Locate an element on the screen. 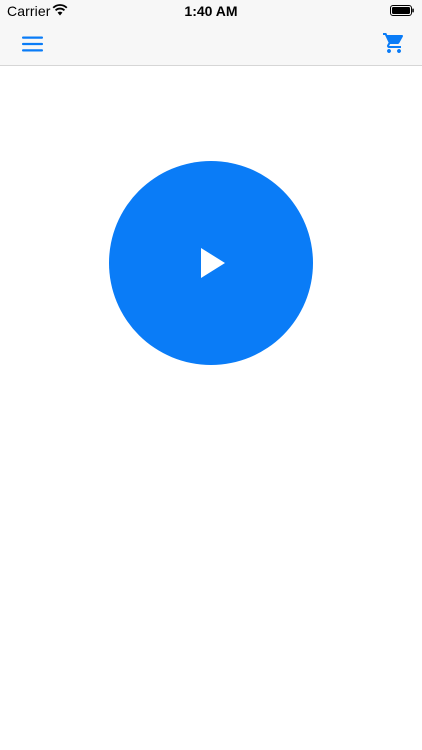 The image size is (422, 750). play-button is located at coordinates (211, 263).